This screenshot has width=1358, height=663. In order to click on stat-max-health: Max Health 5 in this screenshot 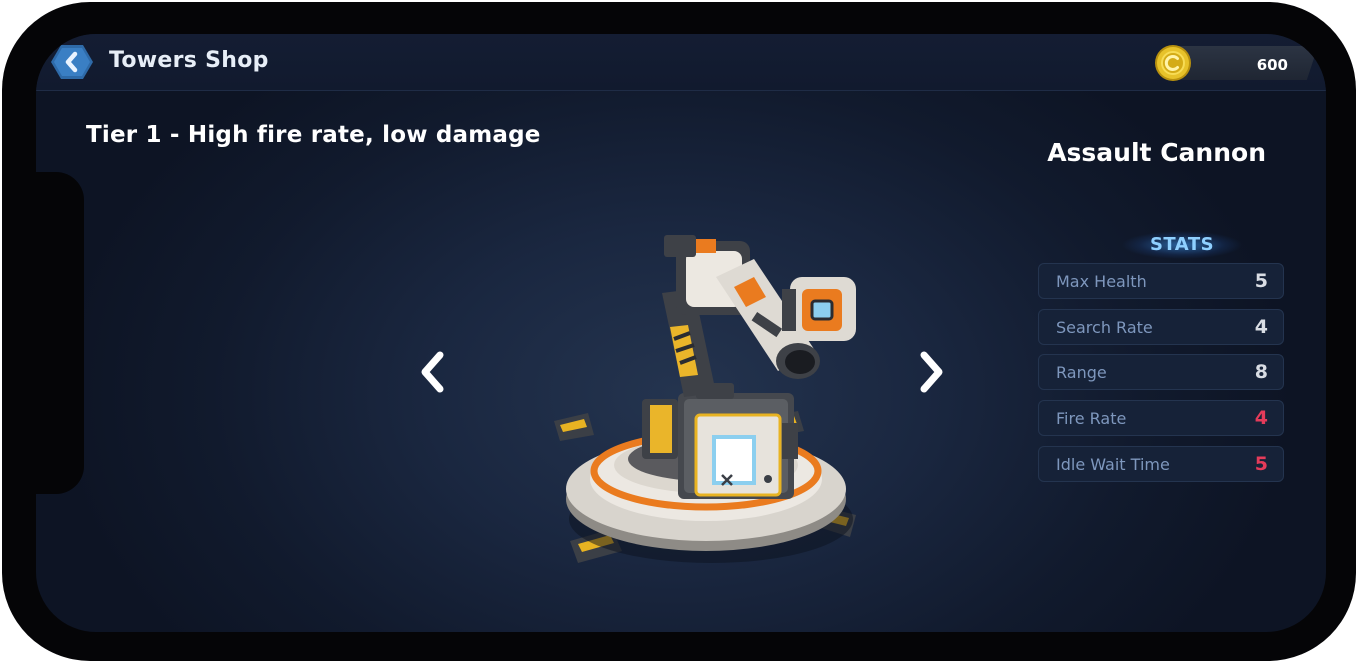, I will do `click(1161, 281)`.